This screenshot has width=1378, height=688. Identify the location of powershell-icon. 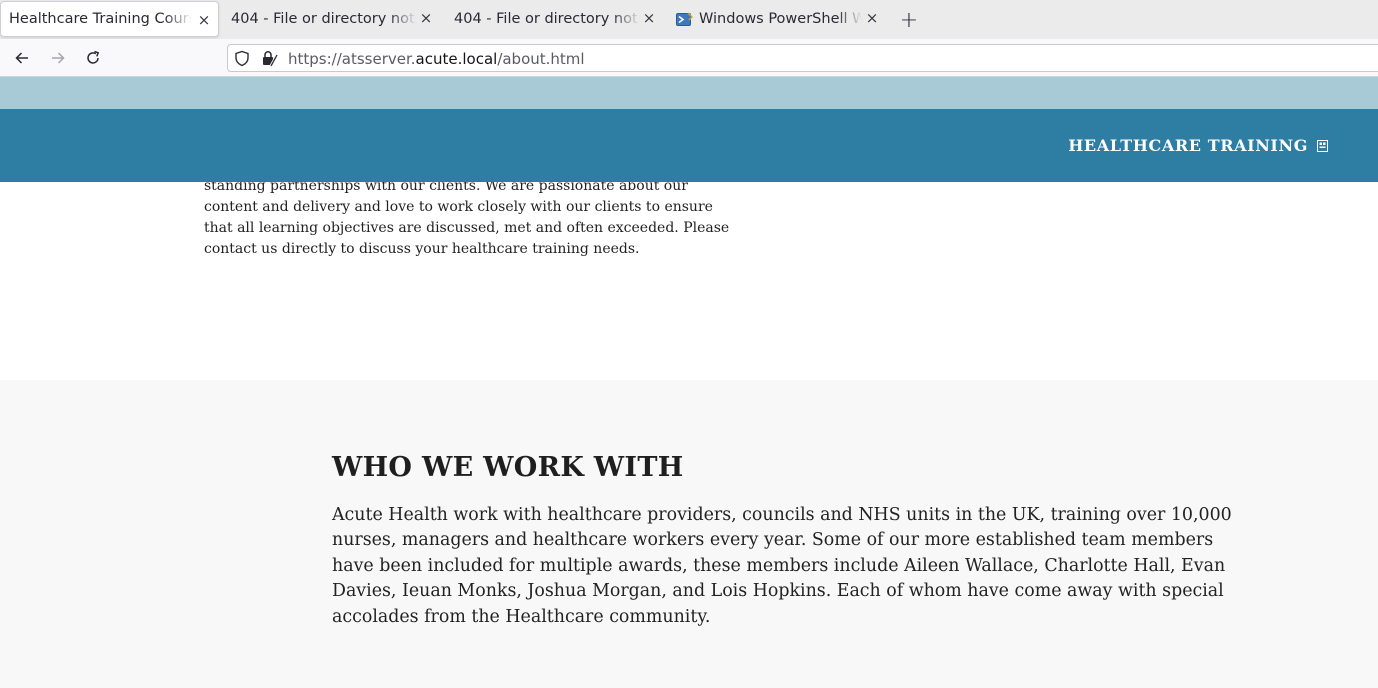
(684, 19).